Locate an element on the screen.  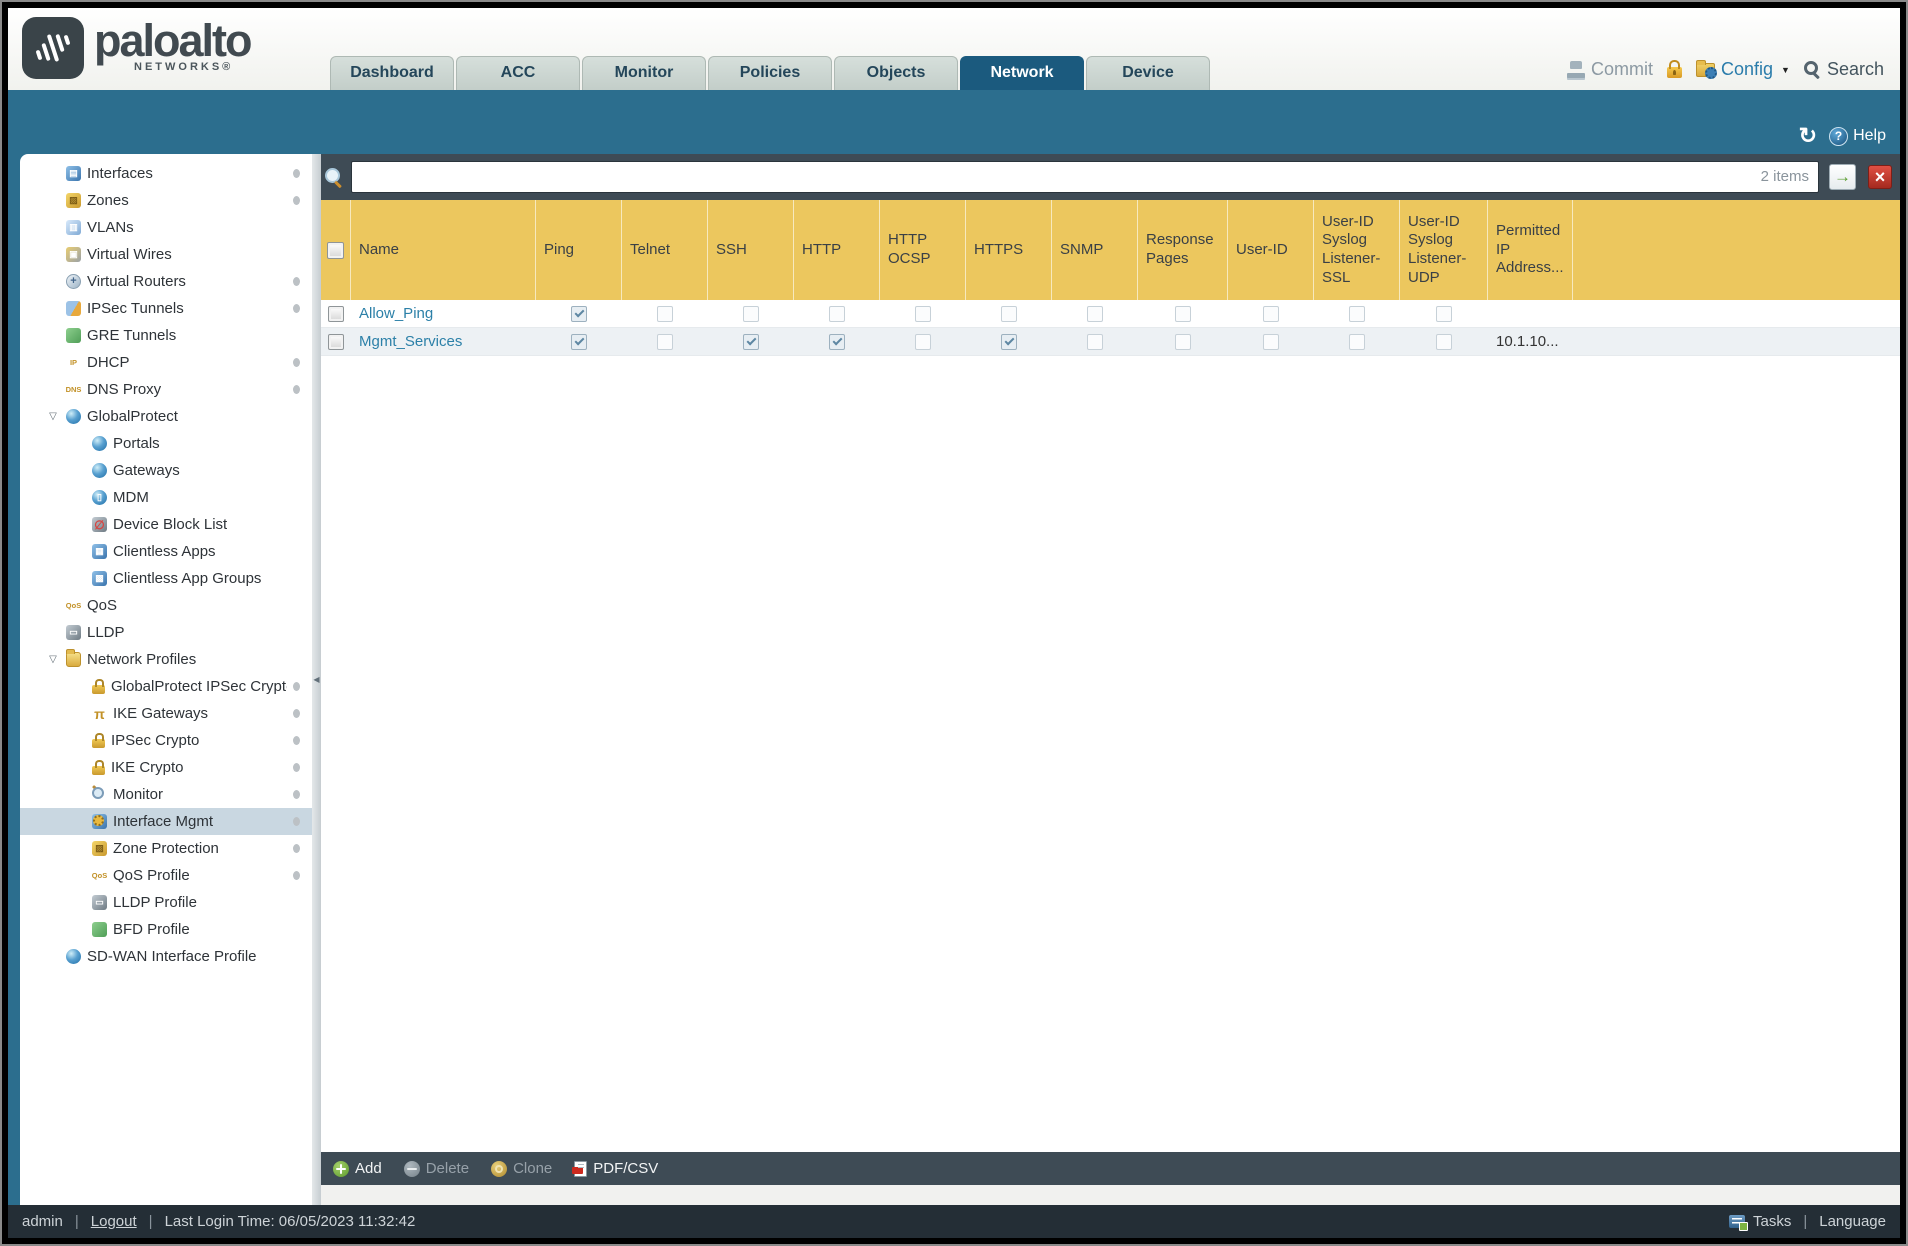
sidebar-item-qos: QoS is located at coordinates (166, 605).